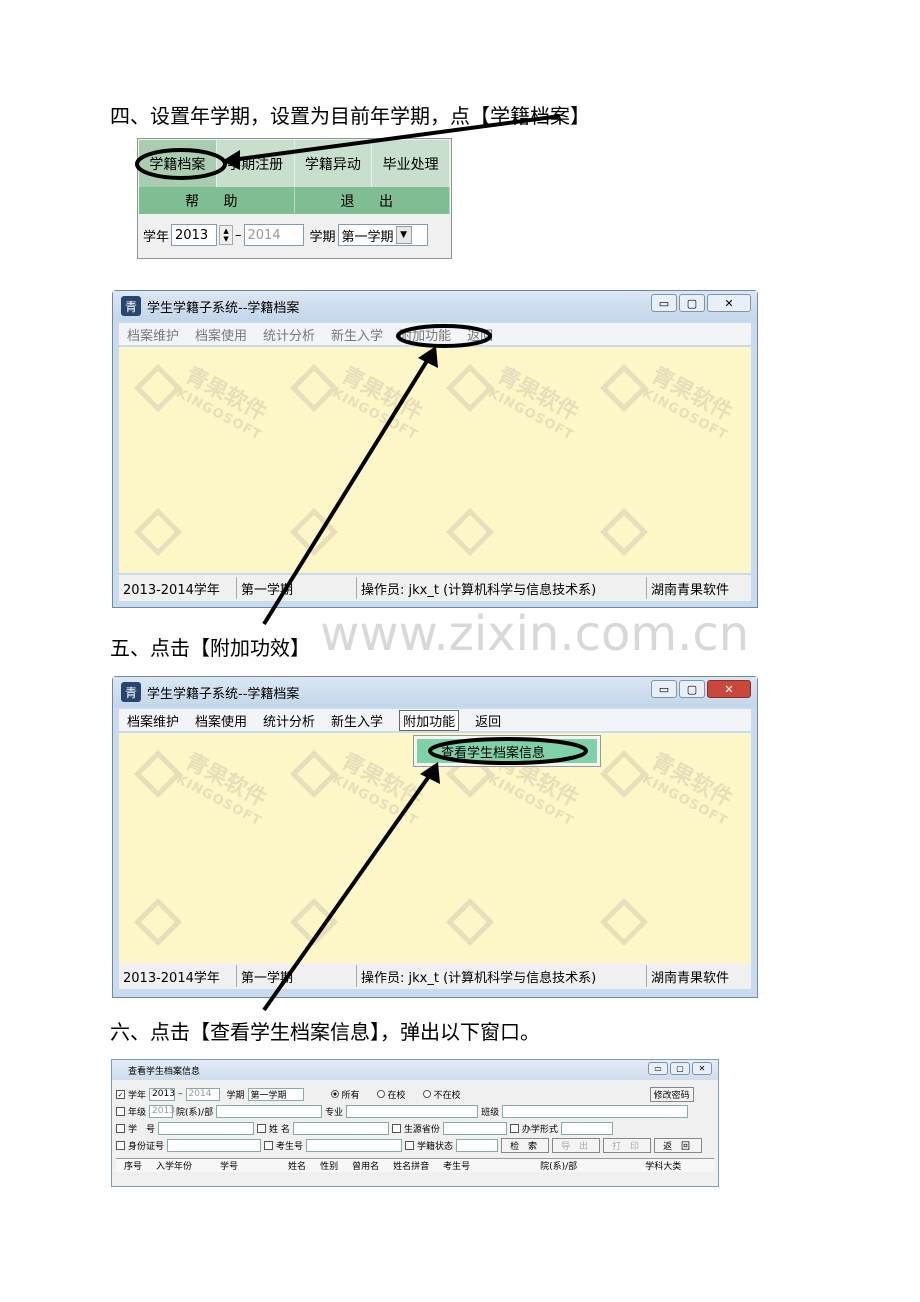 The height and width of the screenshot is (1302, 920). Describe the element at coordinates (235, 1095) in the screenshot. I see `term-label: 学期` at that location.